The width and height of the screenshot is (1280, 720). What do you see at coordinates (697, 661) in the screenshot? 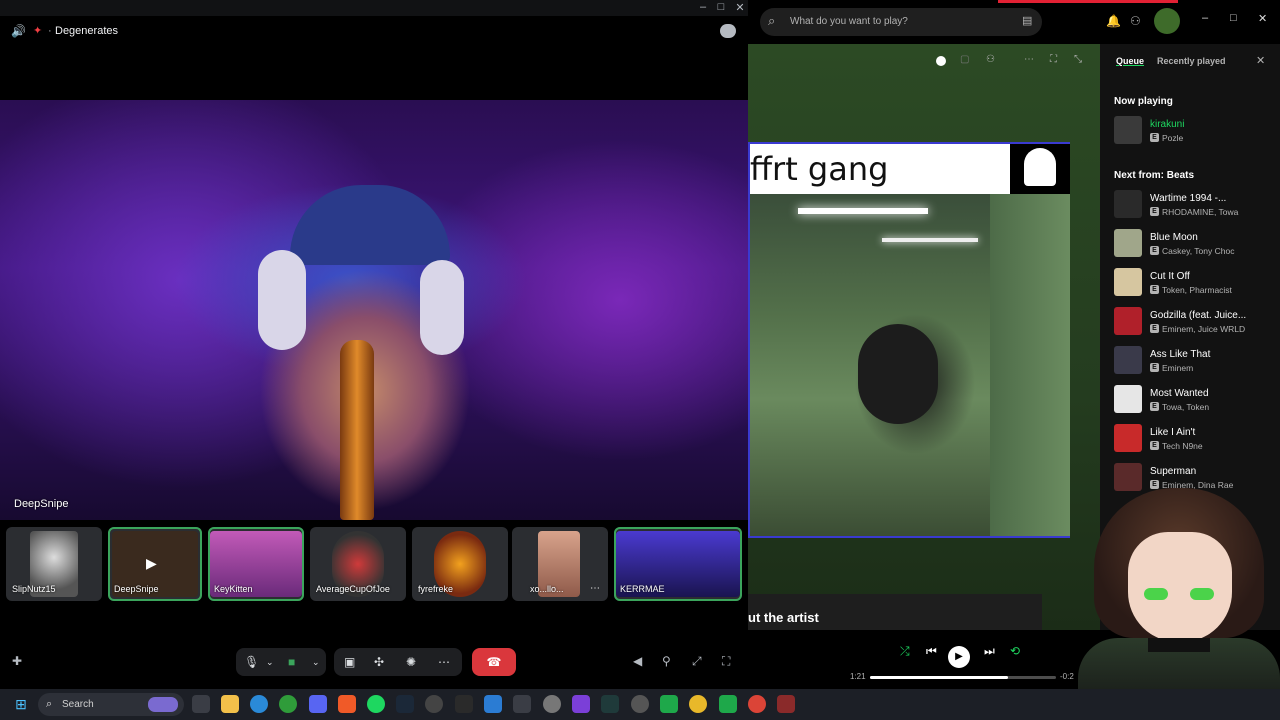
I see `popout-icon: ⤢` at bounding box center [697, 661].